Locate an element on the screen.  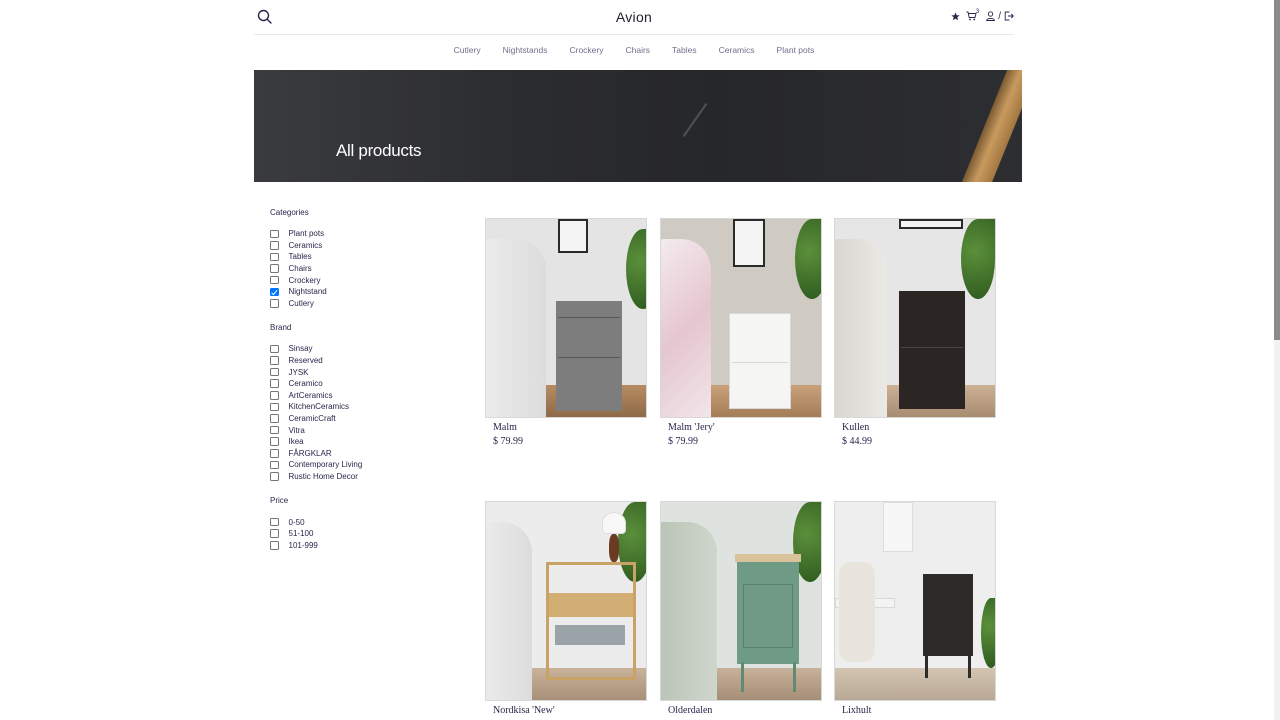
filter-option: Reserved is located at coordinates (360, 361).